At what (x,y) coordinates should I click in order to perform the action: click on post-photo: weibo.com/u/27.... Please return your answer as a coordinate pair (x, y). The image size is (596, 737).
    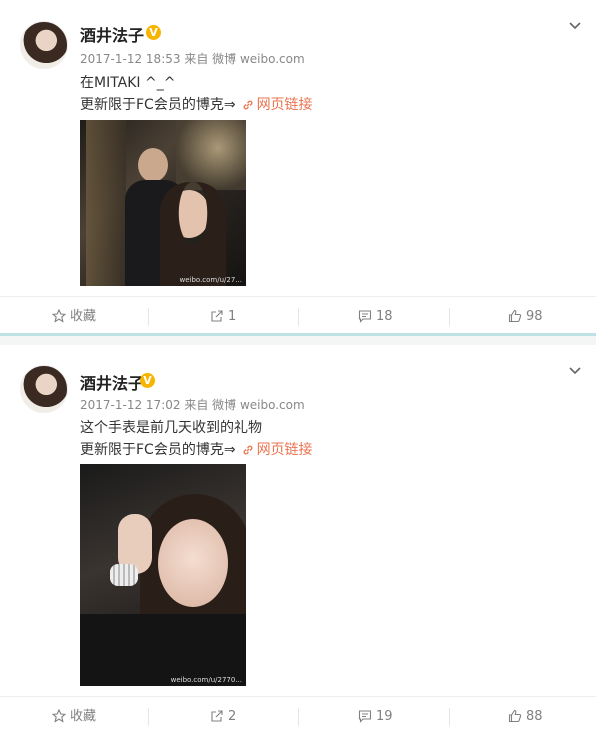
    Looking at the image, I should click on (163, 203).